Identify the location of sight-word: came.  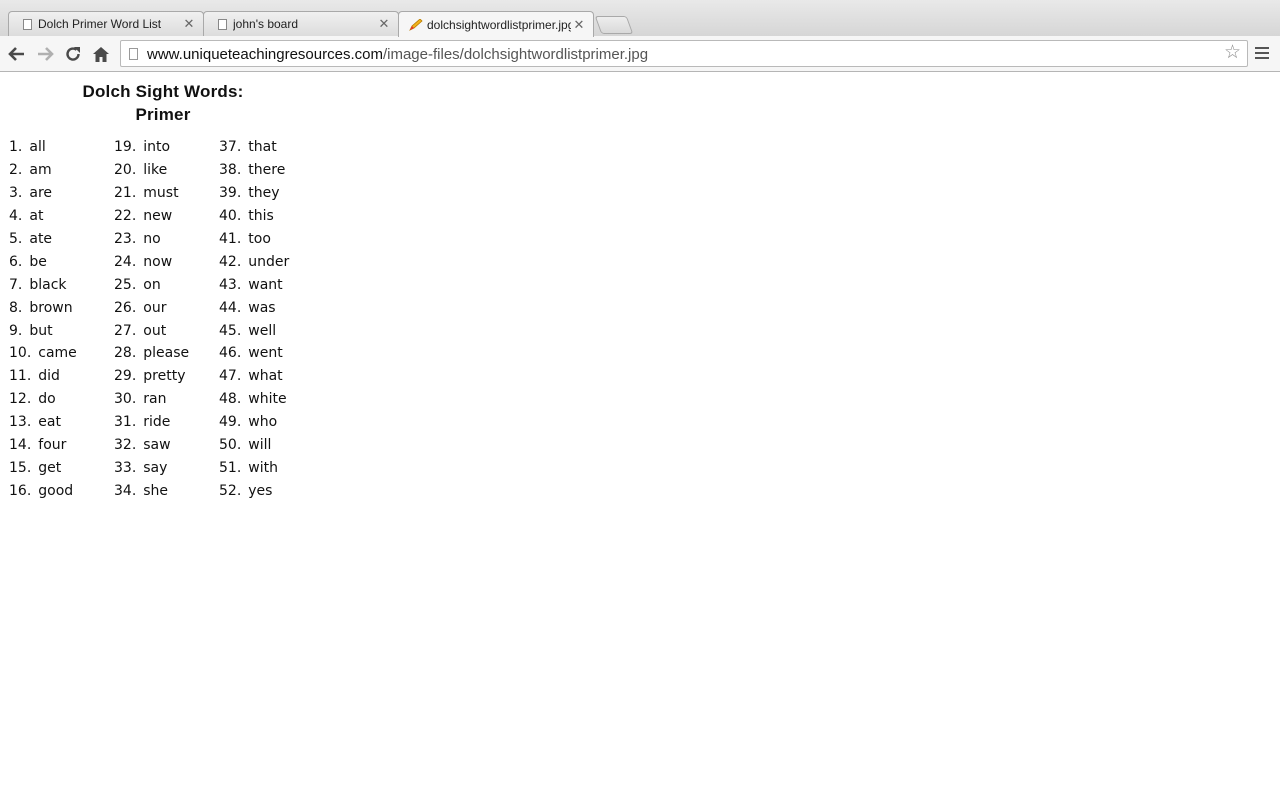
(57, 353).